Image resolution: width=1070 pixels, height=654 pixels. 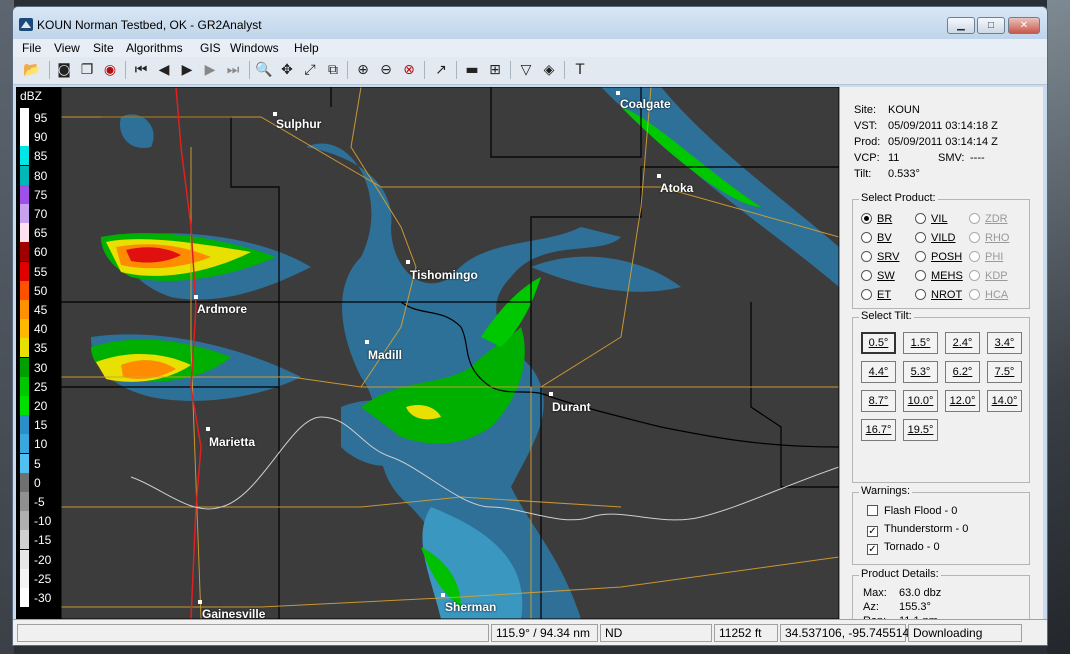 I want to click on first-frame-icon: ⏮, so click(x=141, y=70).